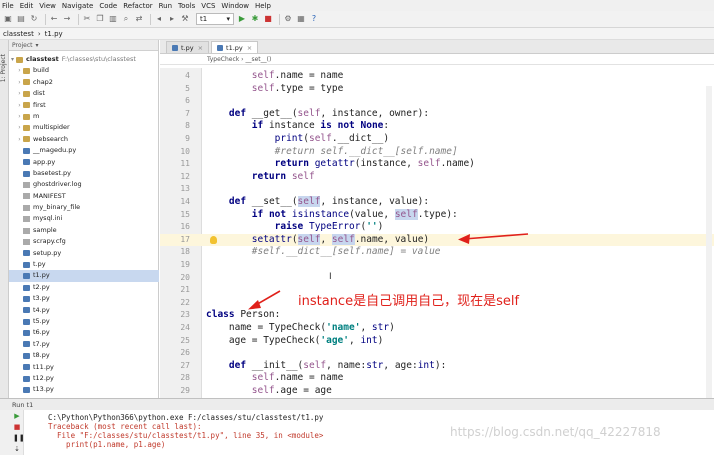 This screenshot has height=455, width=714. I want to click on console-file-link: F:/classes/stu/classtest/t1.py, so click(151, 435).